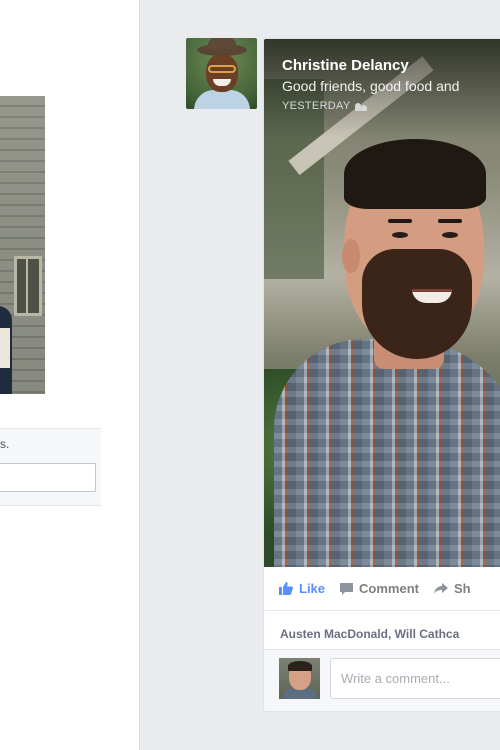 The width and height of the screenshot is (500, 750). I want to click on avatar-body, so click(222, 99).